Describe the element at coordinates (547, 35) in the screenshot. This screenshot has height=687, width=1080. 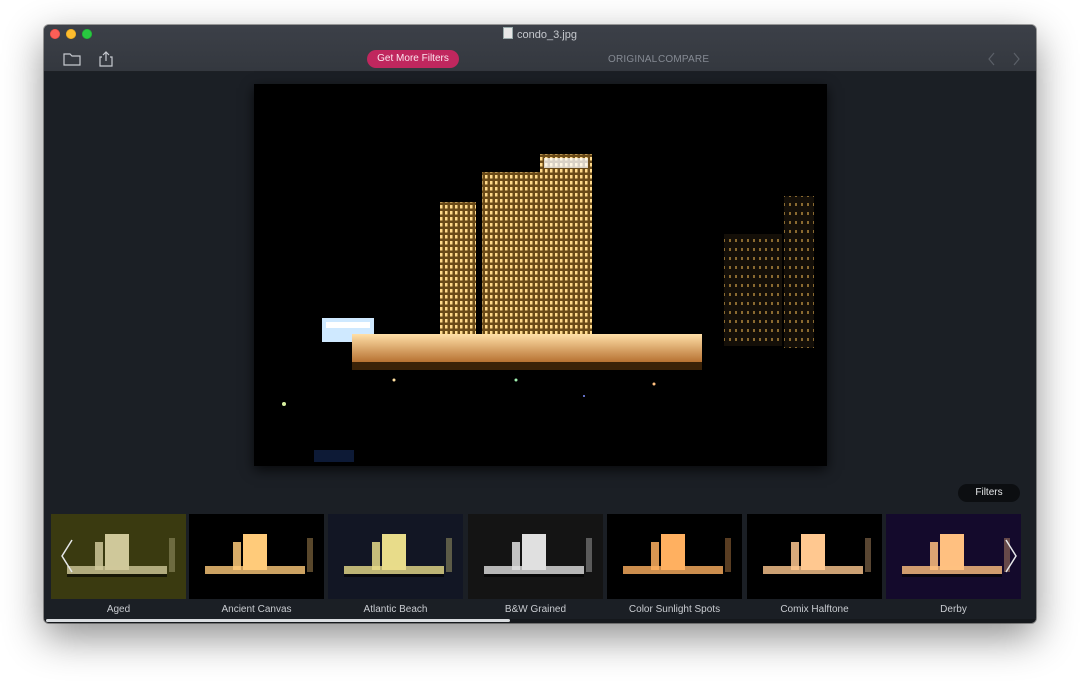
I see `window-title-text: condo_3.jpg` at that location.